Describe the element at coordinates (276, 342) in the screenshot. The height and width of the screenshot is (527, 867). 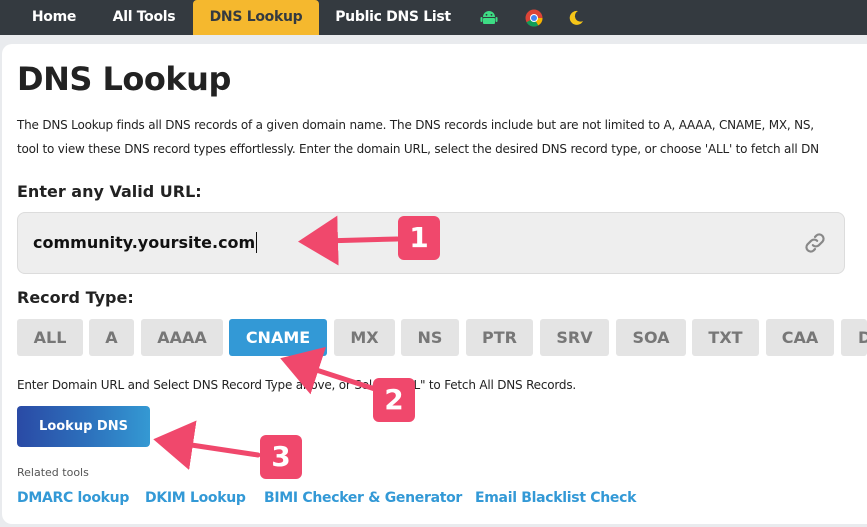
I see `annotation-arrows` at that location.